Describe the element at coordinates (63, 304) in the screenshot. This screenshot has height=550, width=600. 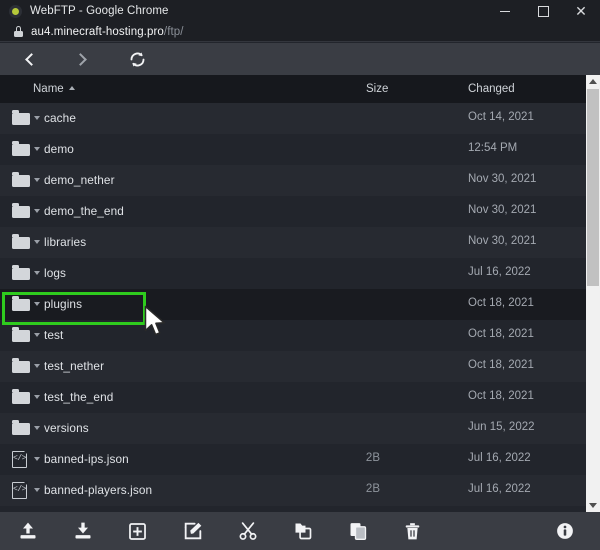
I see `file-name: plugins` at that location.